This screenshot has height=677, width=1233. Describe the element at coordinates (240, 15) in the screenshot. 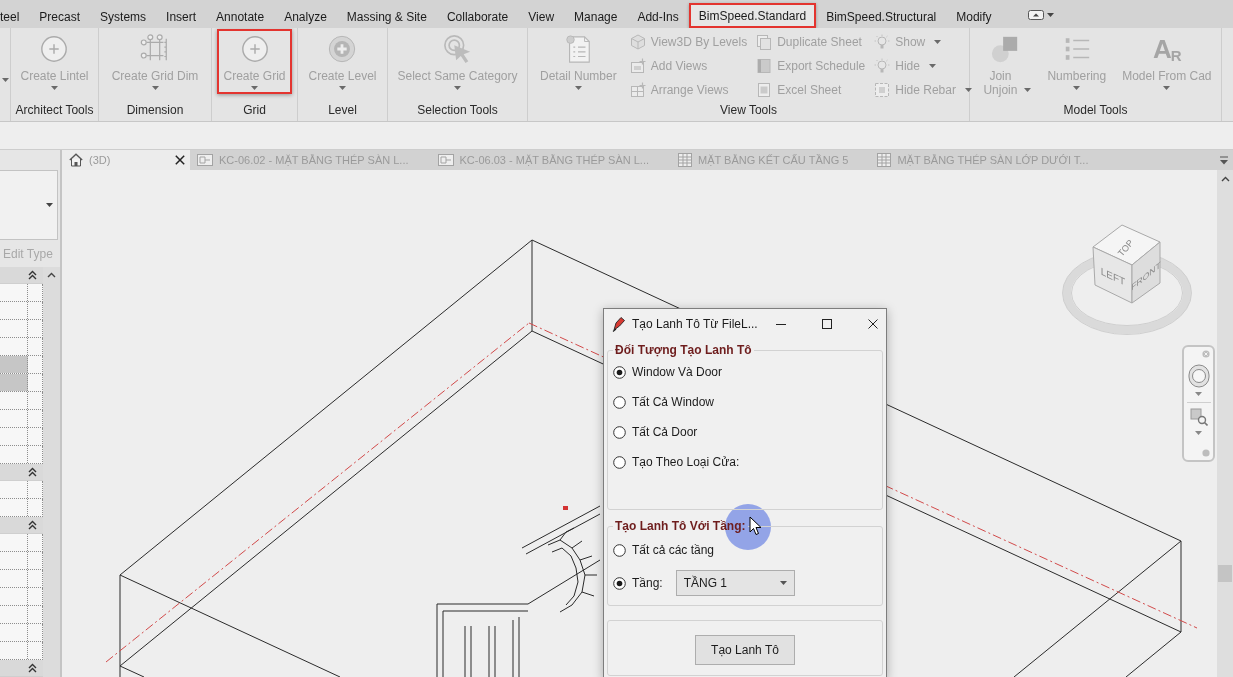

I see `ribbon-tab: Annotate` at that location.